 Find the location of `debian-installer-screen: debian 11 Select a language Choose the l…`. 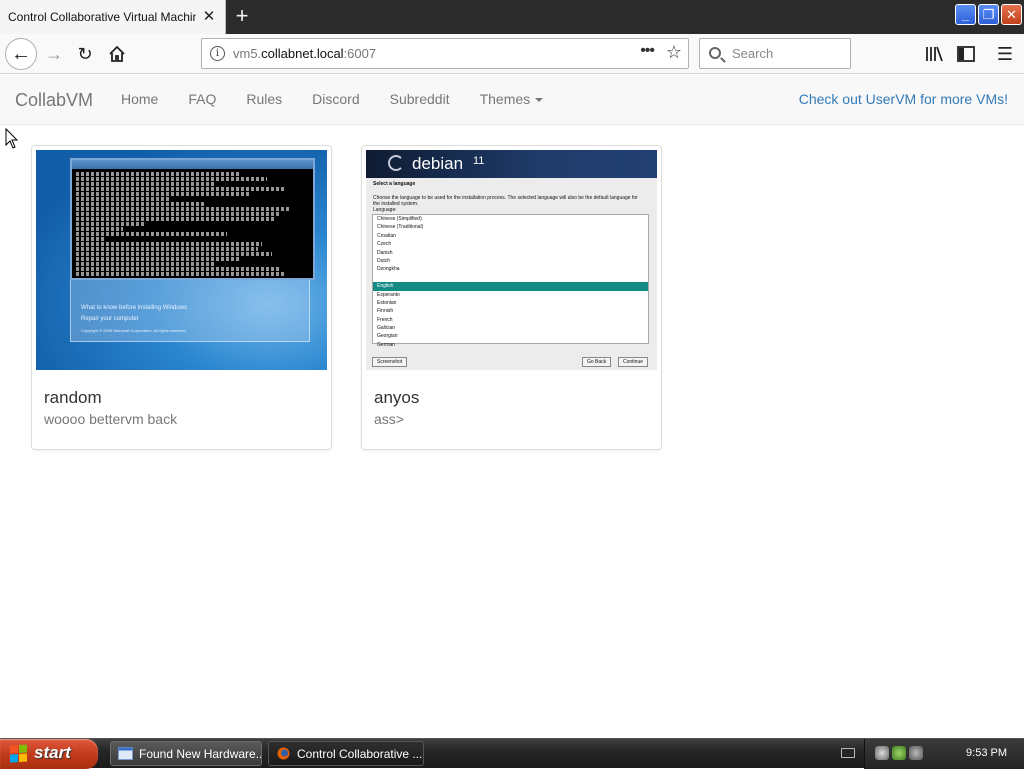

debian-installer-screen: debian 11 Select a language Choose the l… is located at coordinates (511, 260).